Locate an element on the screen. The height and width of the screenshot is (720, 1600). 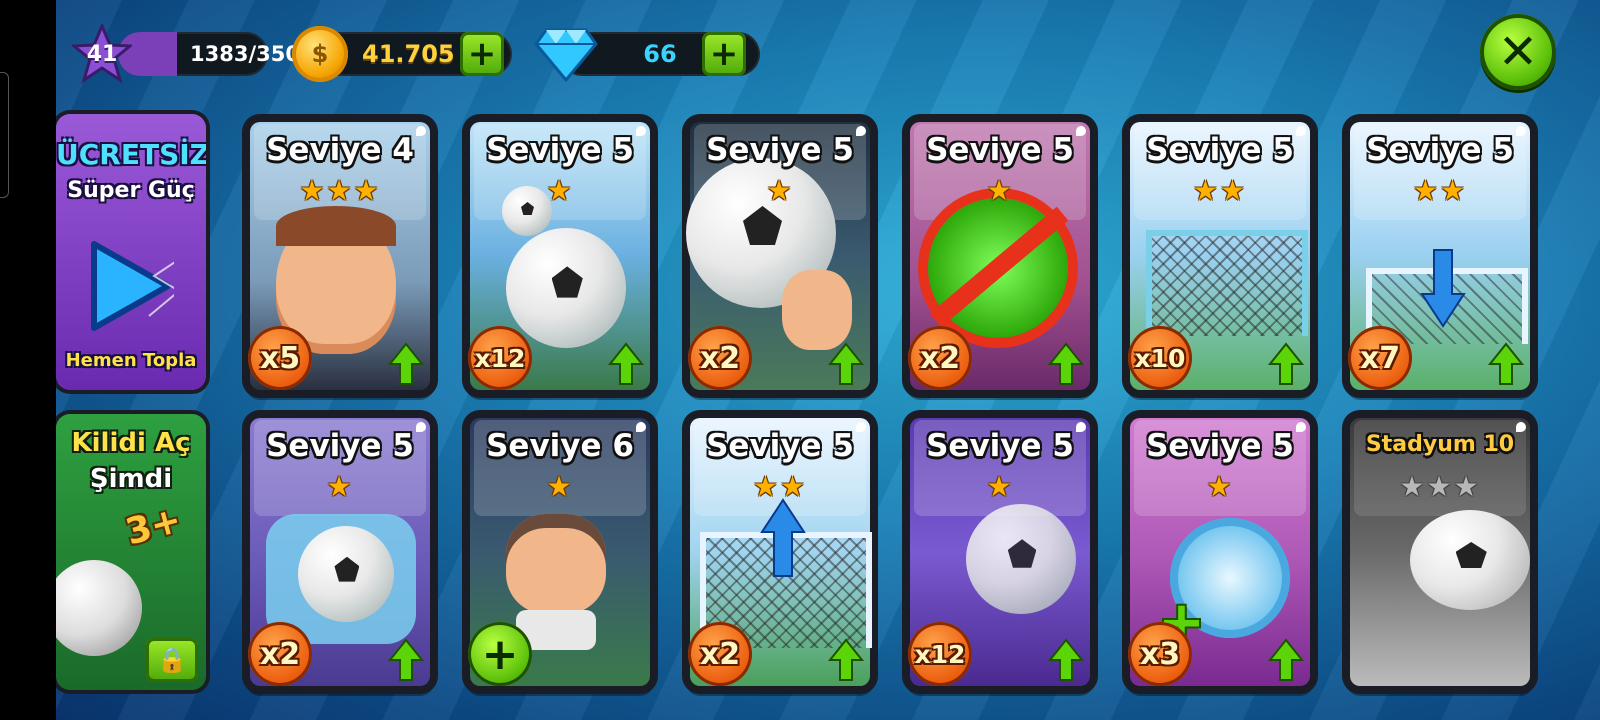
card-row2-1: Seviye 5 ★ x2 is located at coordinates (340, 552).